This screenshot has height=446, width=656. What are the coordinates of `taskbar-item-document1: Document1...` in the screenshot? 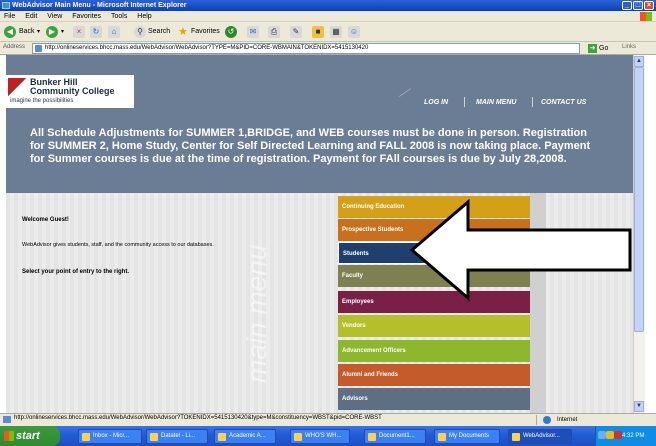 It's located at (395, 436).